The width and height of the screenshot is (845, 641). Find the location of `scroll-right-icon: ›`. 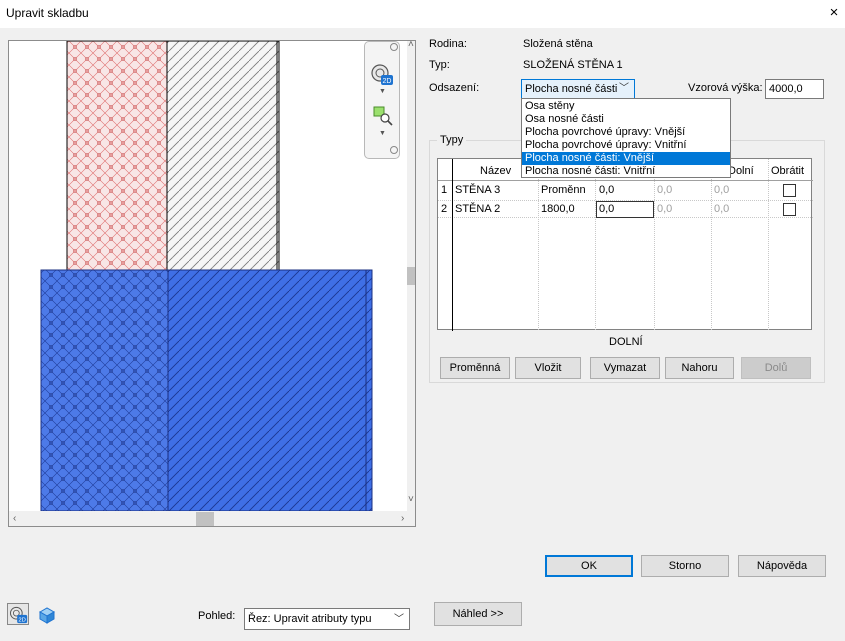

scroll-right-icon: › is located at coordinates (402, 518).